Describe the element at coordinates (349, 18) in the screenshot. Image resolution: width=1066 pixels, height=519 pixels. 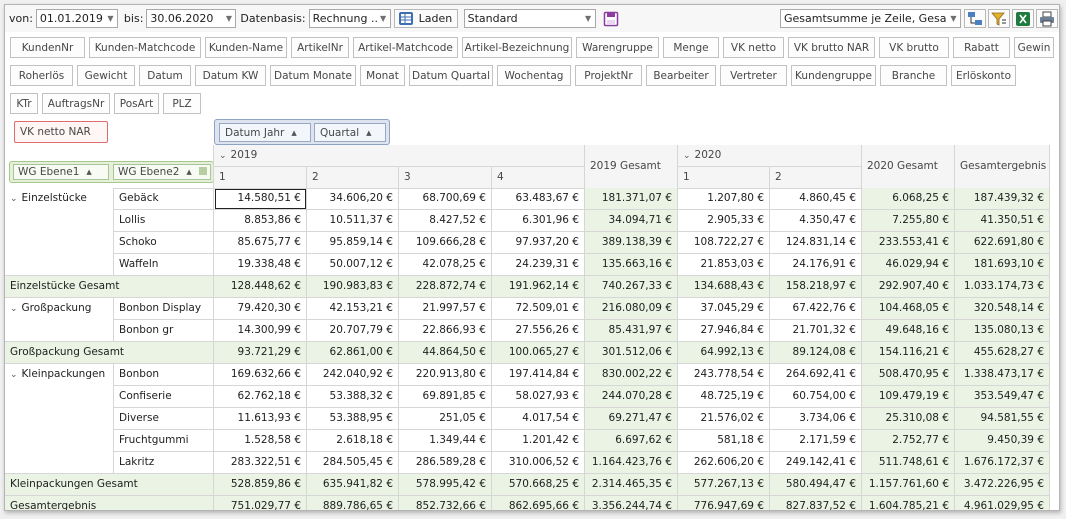
I see `datenbasis-select: Rechnung ... ▼` at that location.